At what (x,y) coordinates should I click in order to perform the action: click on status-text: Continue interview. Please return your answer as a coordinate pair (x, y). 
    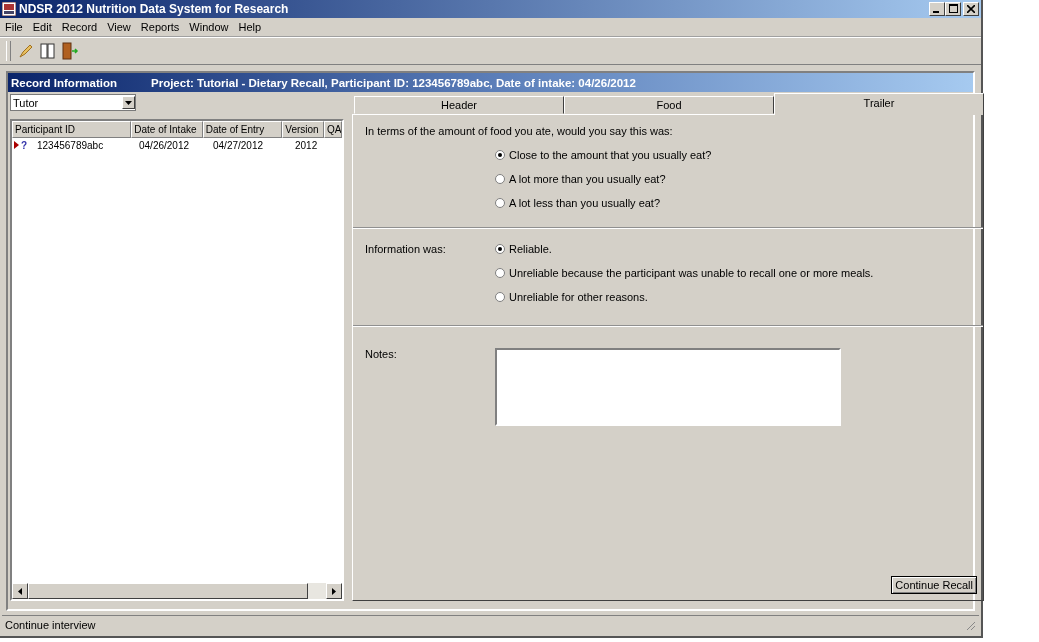
    Looking at the image, I should click on (50, 625).